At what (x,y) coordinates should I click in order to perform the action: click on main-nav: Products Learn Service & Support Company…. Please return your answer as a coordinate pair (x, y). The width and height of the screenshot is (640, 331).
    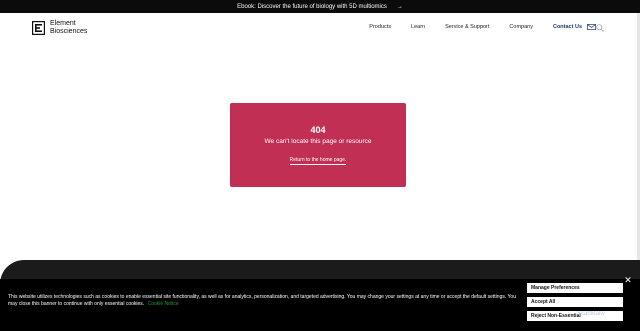
    Looking at the image, I should click on (472, 27).